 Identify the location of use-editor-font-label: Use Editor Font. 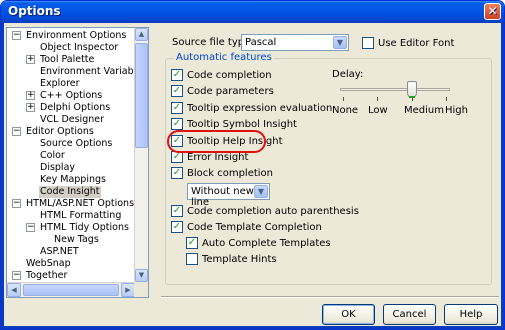
(416, 43).